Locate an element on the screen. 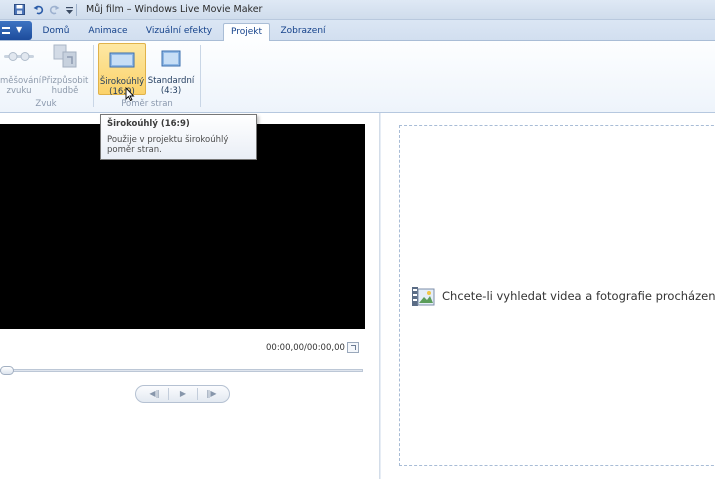 This screenshot has height=479, width=715. seek-thumb is located at coordinates (7, 370).